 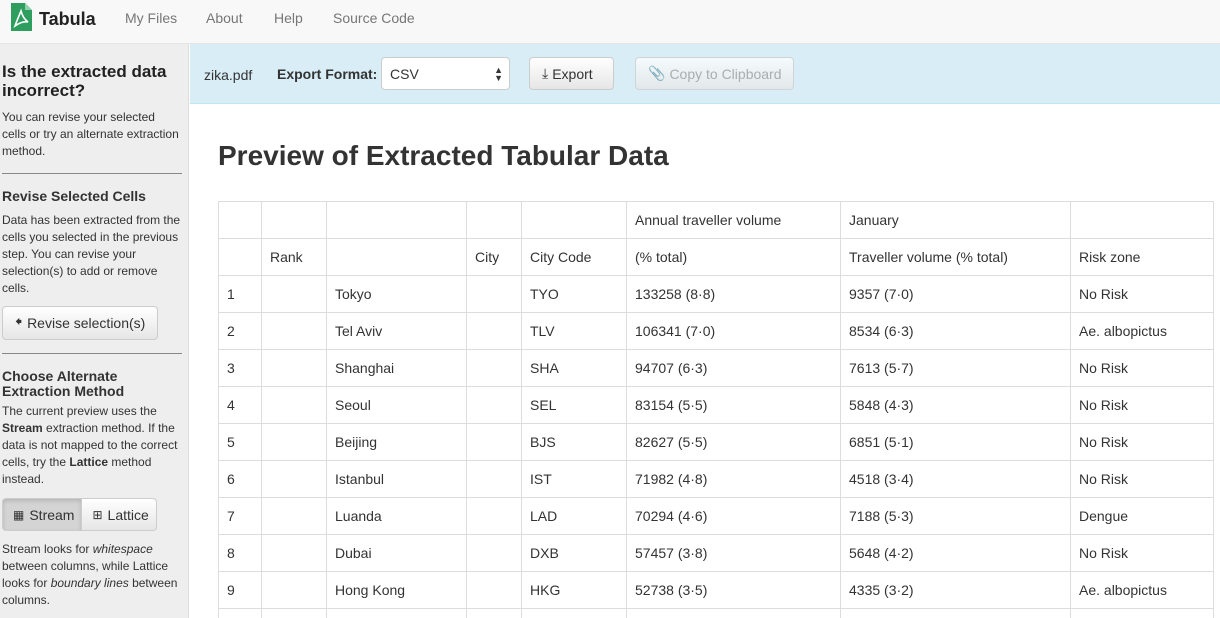 I want to click on table-row, so click(x=716, y=613).